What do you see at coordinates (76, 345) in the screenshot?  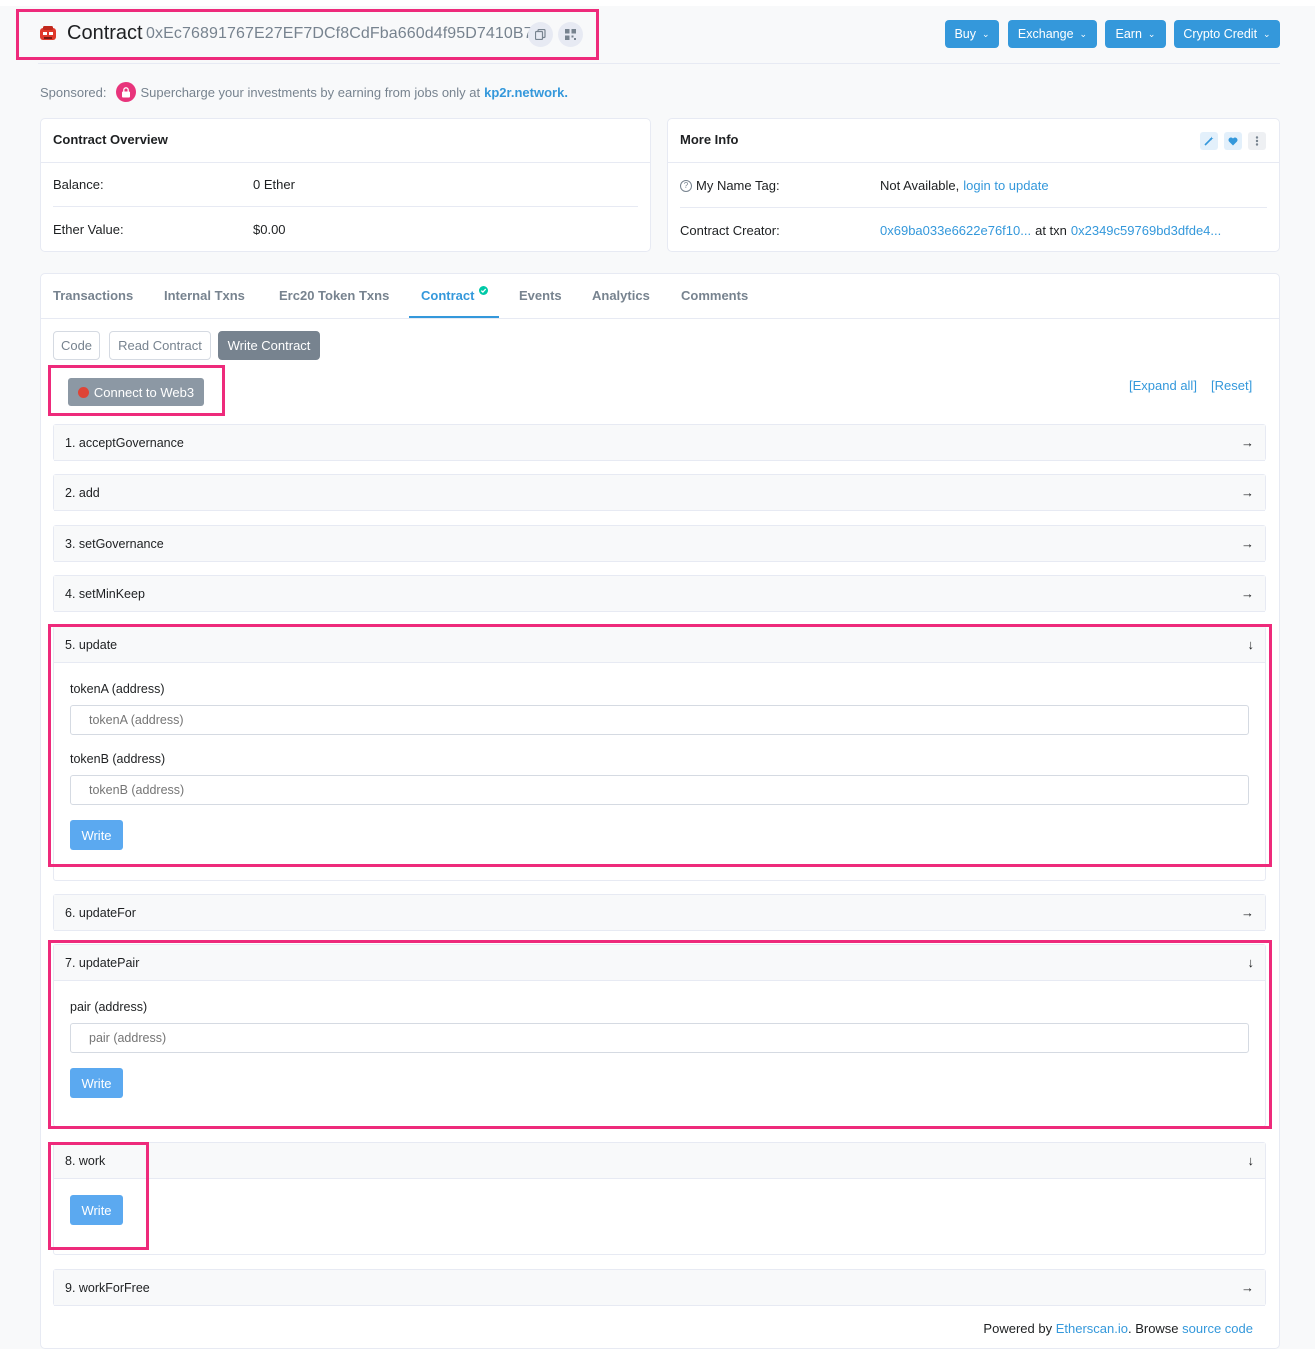 I see `code-button: Code` at bounding box center [76, 345].